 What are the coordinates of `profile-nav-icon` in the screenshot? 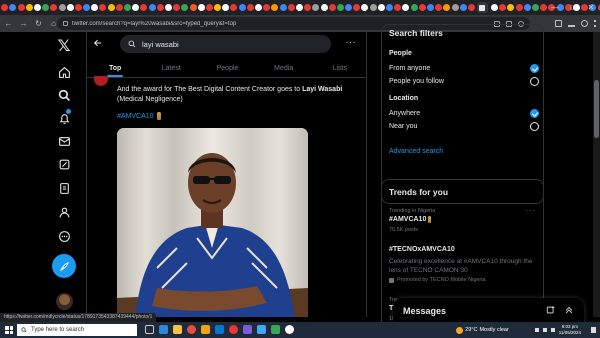 It's located at (64, 212).